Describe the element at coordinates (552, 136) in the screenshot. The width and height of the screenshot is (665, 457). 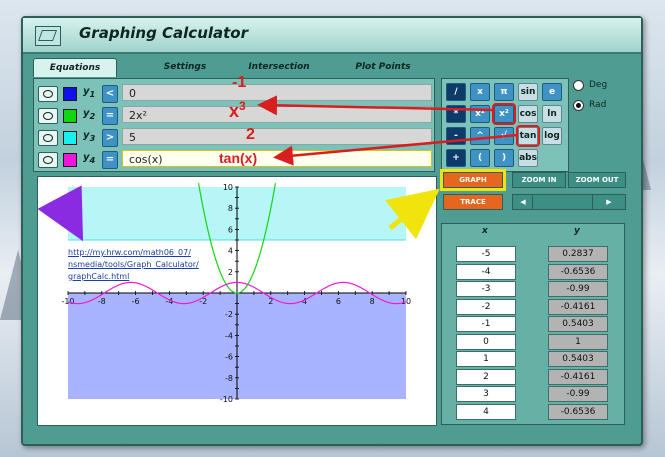
I see `key-log: log` at that location.